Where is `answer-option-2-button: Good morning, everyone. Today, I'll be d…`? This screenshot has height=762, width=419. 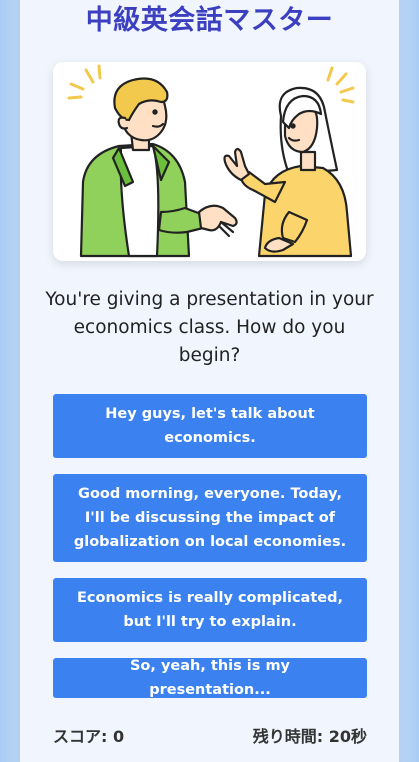 answer-option-2-button: Good morning, everyone. Today, I'll be d… is located at coordinates (210, 518).